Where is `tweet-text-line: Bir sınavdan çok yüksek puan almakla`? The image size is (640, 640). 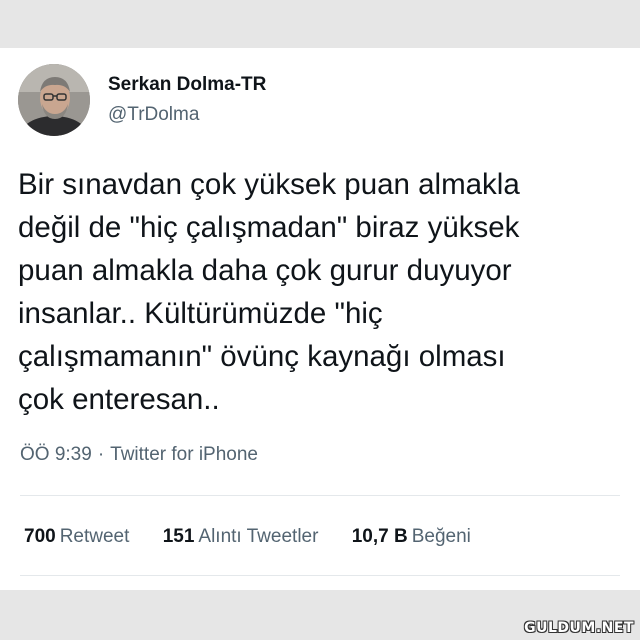
tweet-text-line: Bir sınavdan çok yüksek puan almakla is located at coordinates (269, 184).